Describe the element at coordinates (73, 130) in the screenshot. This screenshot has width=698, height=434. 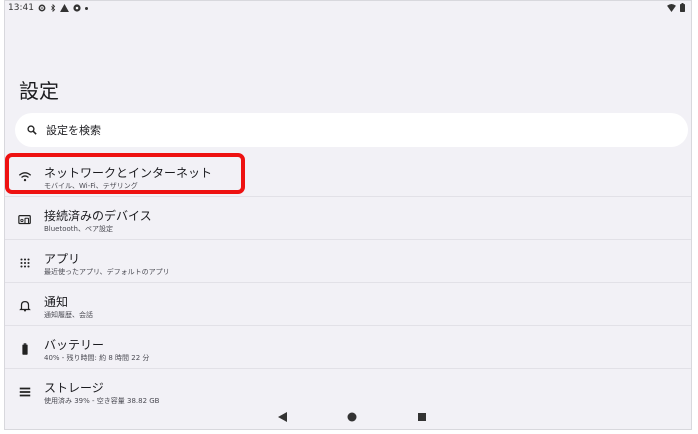
I see `search-placeholder: 設定を検索` at that location.